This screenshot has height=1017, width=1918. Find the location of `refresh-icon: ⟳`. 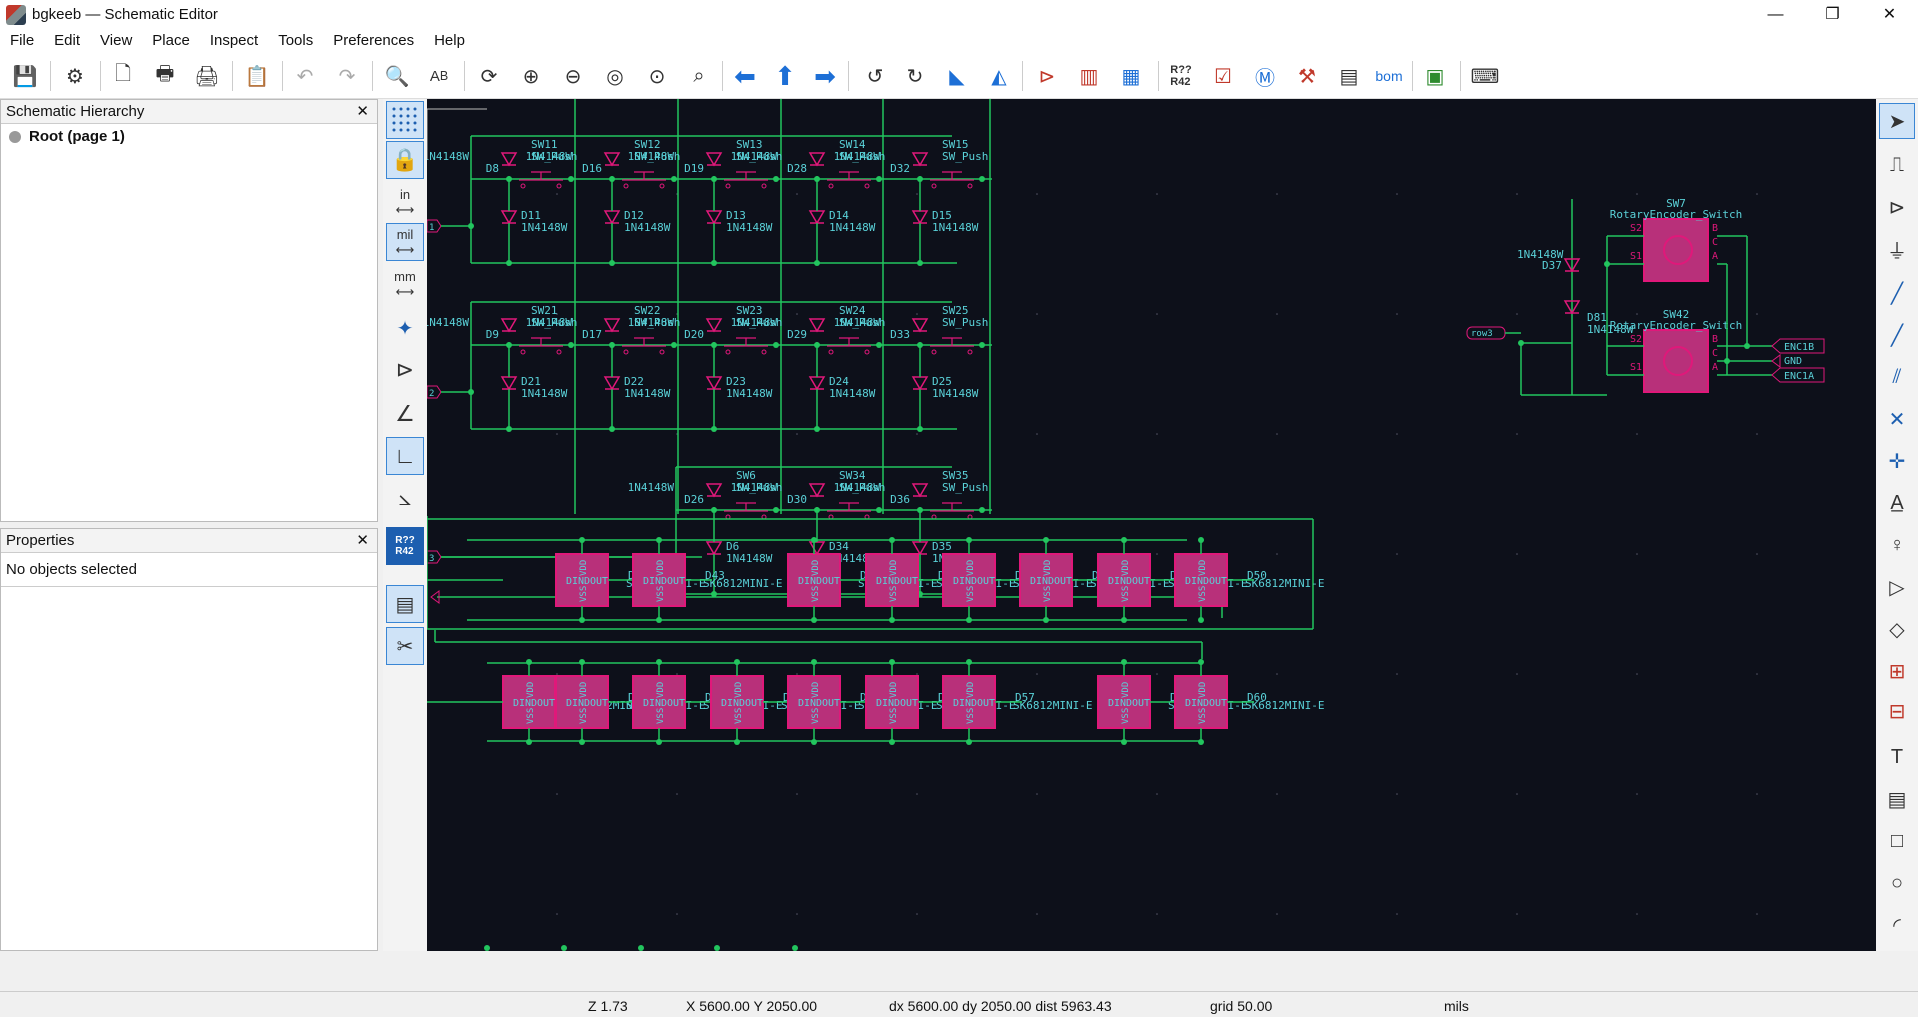

refresh-icon: ⟳ is located at coordinates (489, 76).